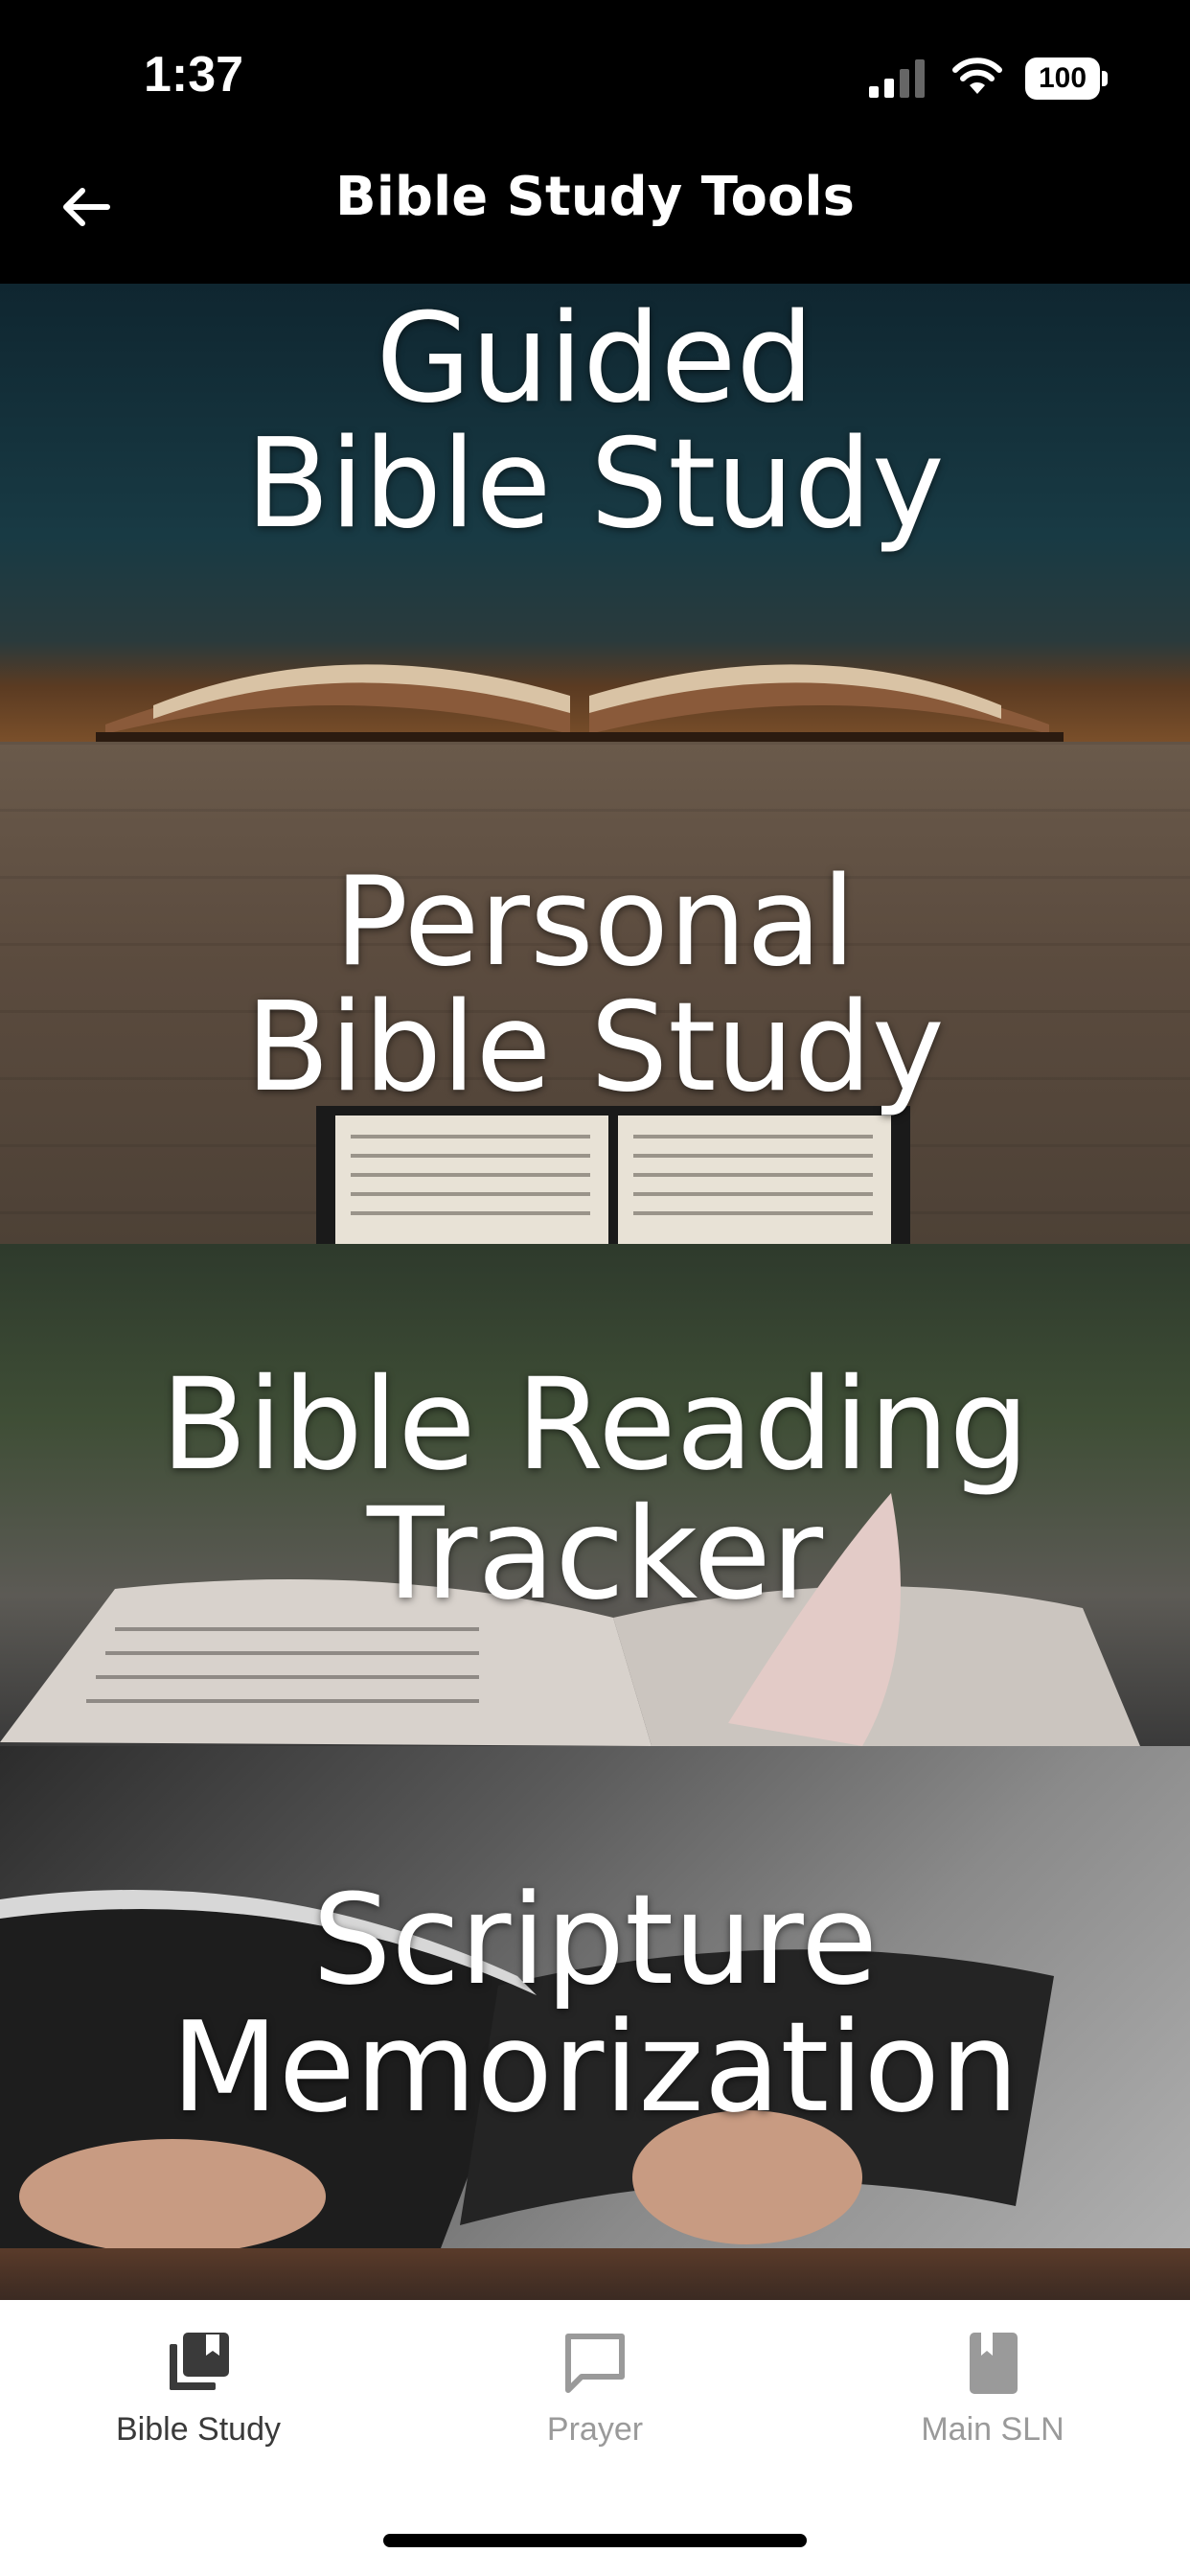 The image size is (1190, 2576). I want to click on tile-title-line1: Bible Reading, so click(595, 1425).